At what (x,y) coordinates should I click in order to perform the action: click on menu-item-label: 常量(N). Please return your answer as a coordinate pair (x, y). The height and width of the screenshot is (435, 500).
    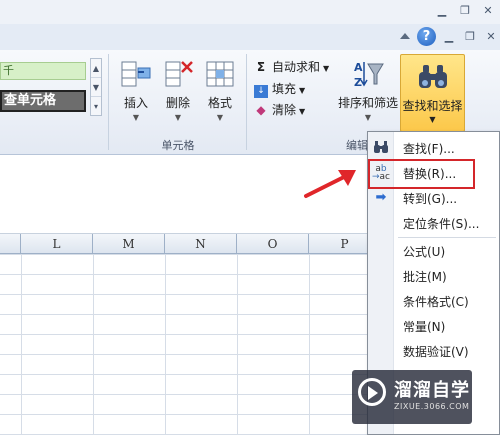
    Looking at the image, I should click on (424, 327).